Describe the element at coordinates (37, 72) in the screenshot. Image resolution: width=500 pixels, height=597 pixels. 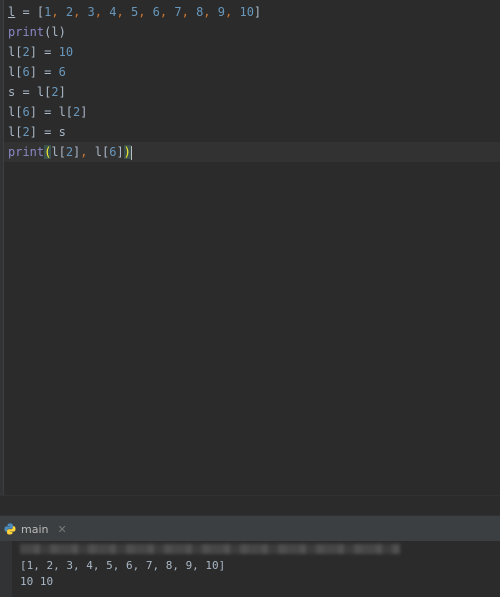
I see `code-line-4: l[6] = 6` at that location.